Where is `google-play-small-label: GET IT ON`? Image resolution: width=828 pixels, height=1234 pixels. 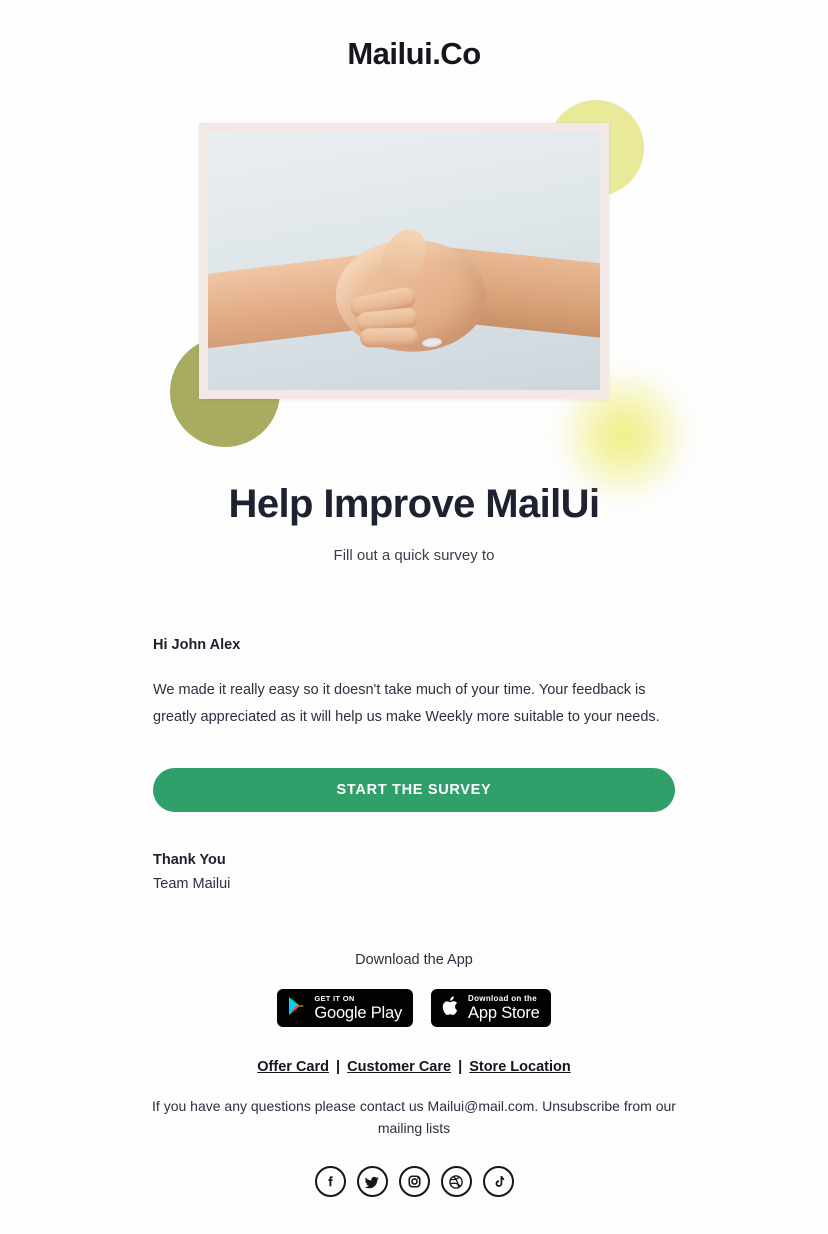
google-play-small-label: GET IT ON is located at coordinates (334, 998).